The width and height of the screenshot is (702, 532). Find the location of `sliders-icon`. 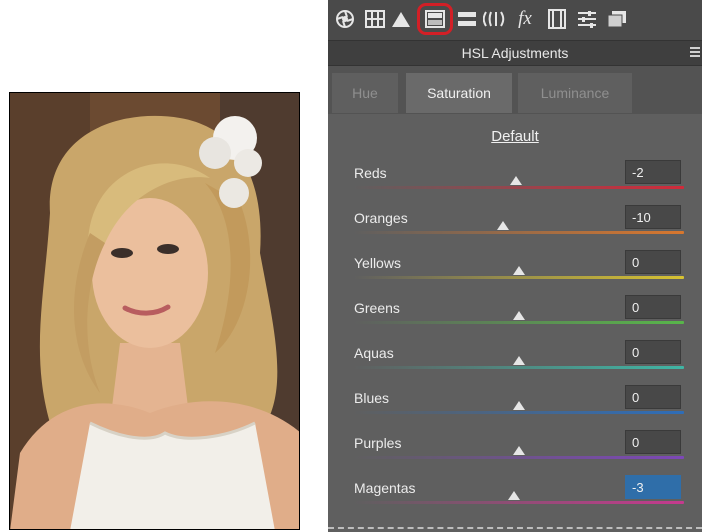

sliders-icon is located at coordinates (587, 19).